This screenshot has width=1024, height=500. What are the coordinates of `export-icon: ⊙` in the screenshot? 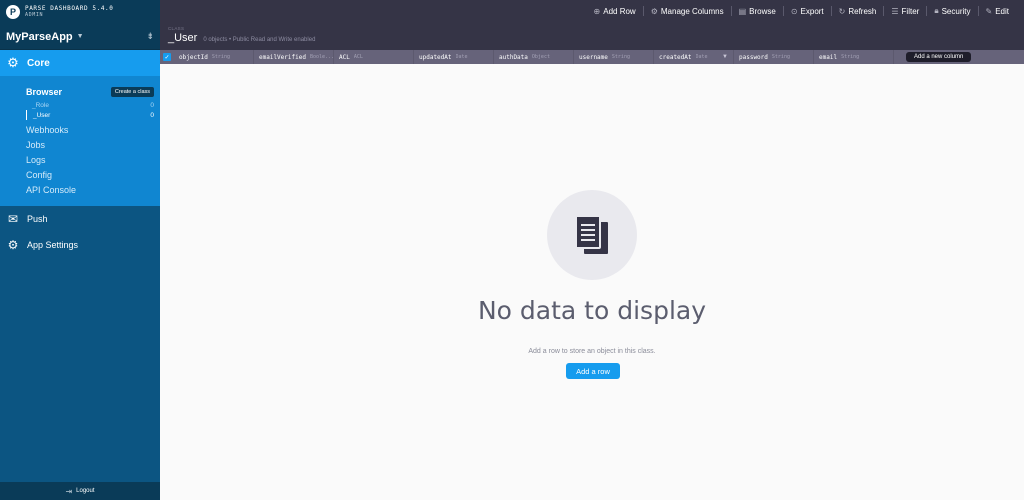 It's located at (794, 11).